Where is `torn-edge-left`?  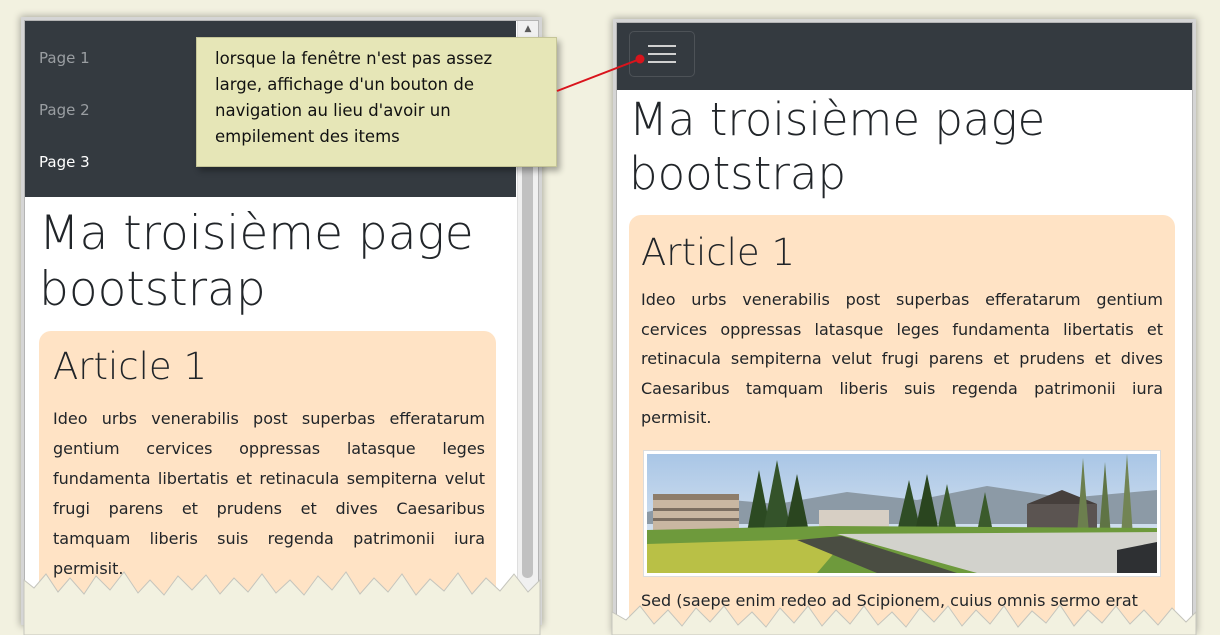
torn-edge-left is located at coordinates (282, 603).